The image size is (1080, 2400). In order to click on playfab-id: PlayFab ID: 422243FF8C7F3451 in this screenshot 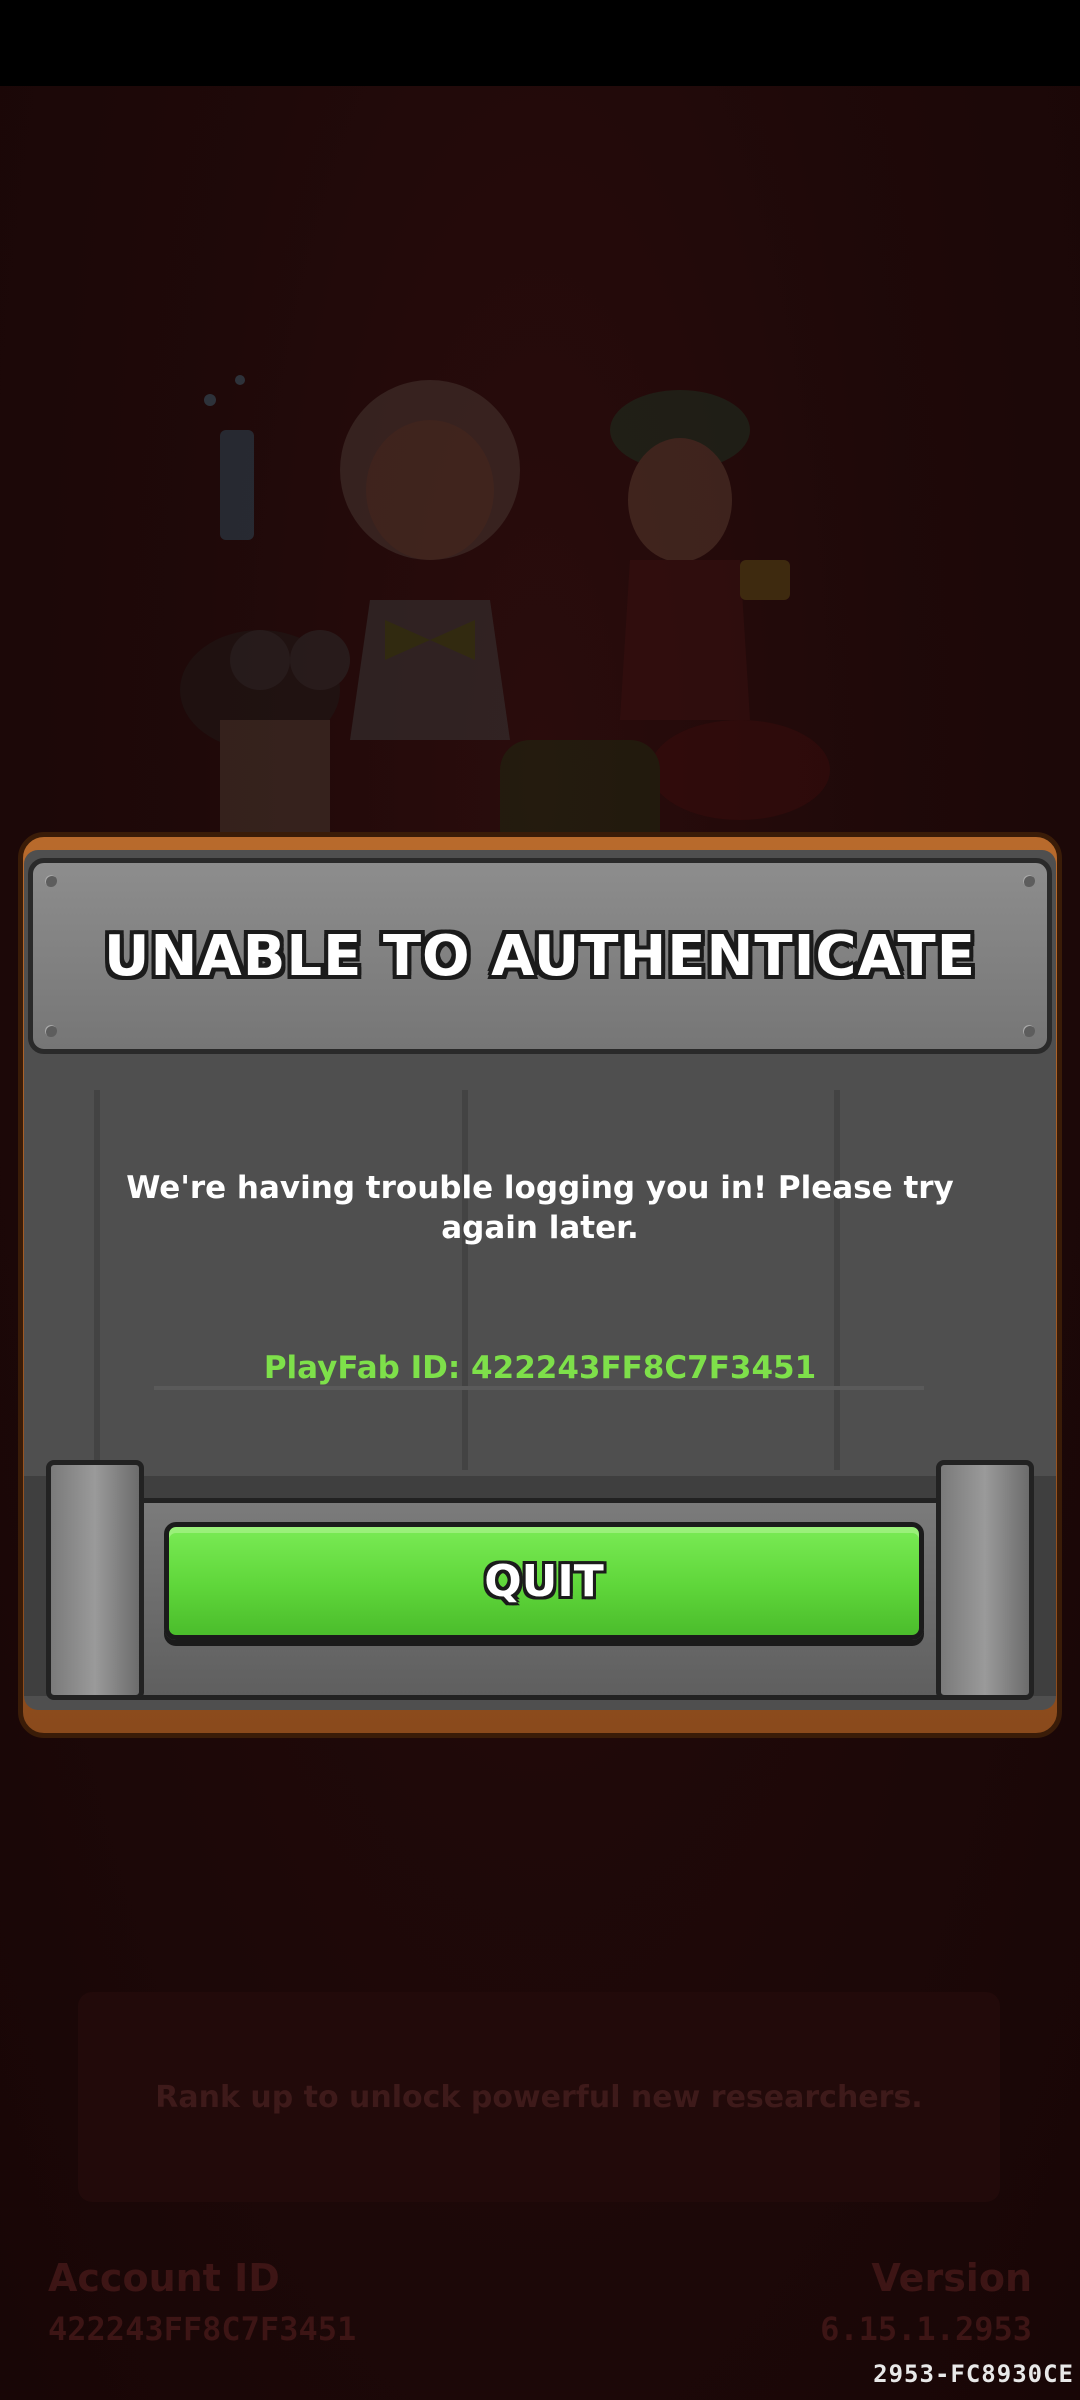, I will do `click(540, 1368)`.